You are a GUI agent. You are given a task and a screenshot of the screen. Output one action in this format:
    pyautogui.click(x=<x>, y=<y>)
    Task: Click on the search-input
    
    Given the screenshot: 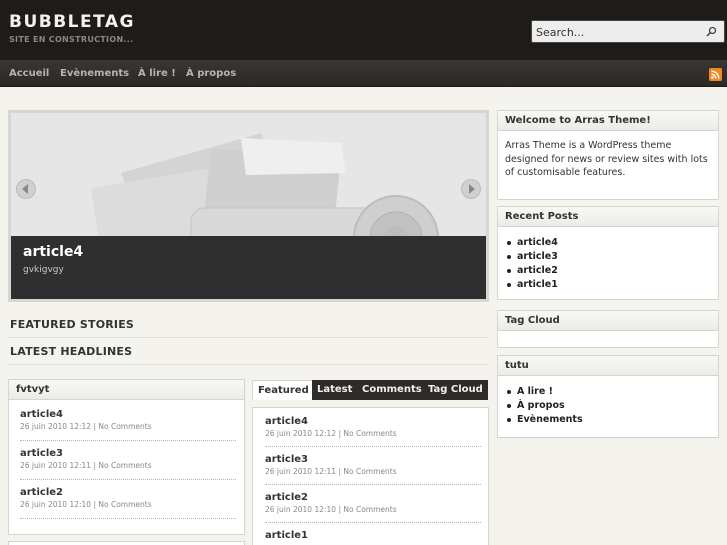 What is the action you would take?
    pyautogui.click(x=616, y=32)
    